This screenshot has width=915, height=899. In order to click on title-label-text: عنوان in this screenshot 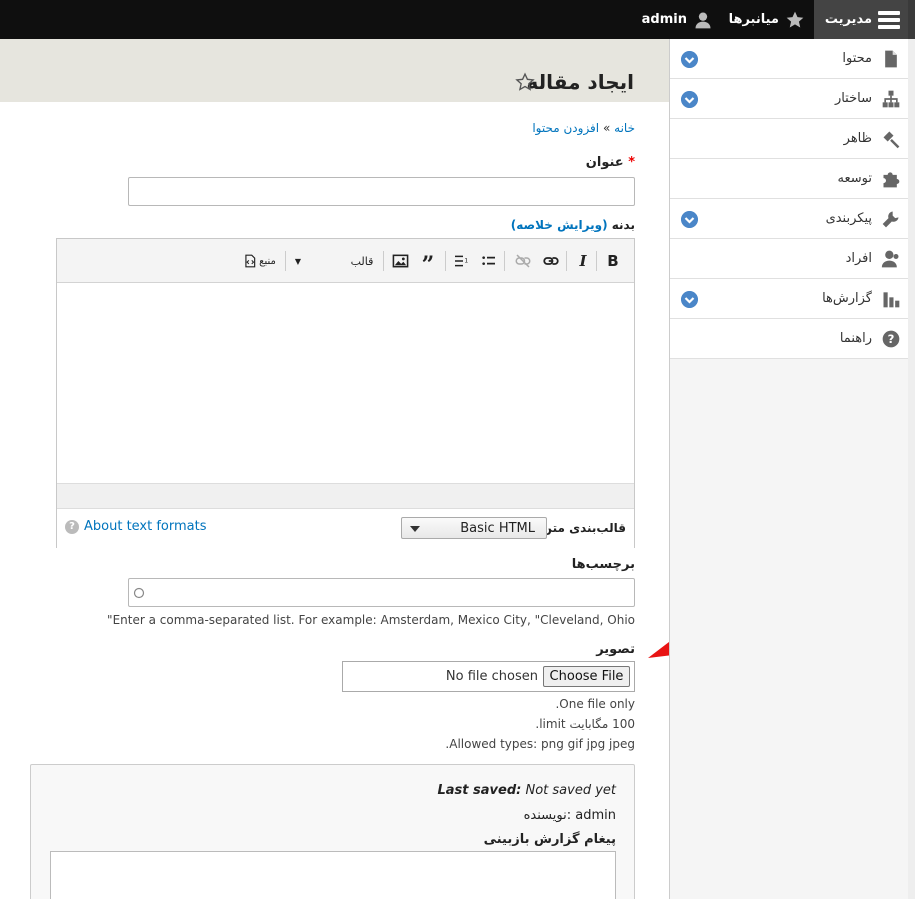, I will do `click(604, 162)`.